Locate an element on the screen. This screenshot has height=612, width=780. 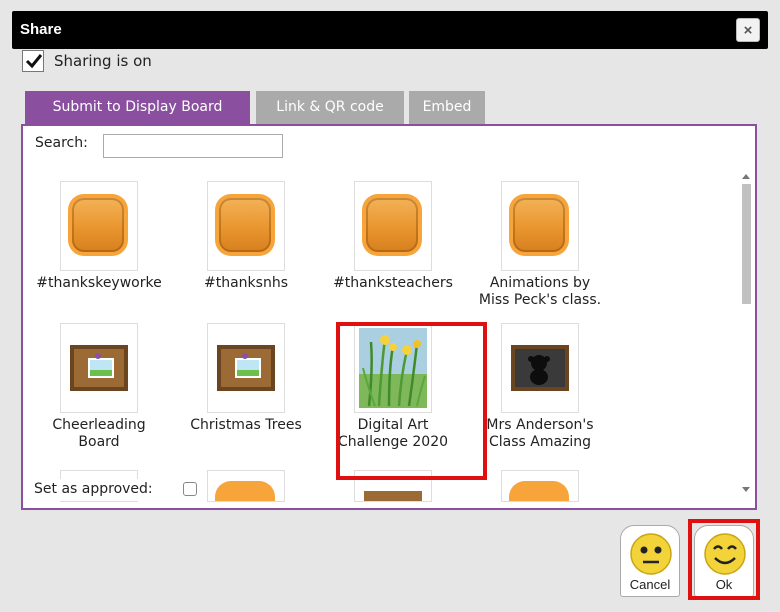
vertical-scrollbar is located at coordinates (746, 332).